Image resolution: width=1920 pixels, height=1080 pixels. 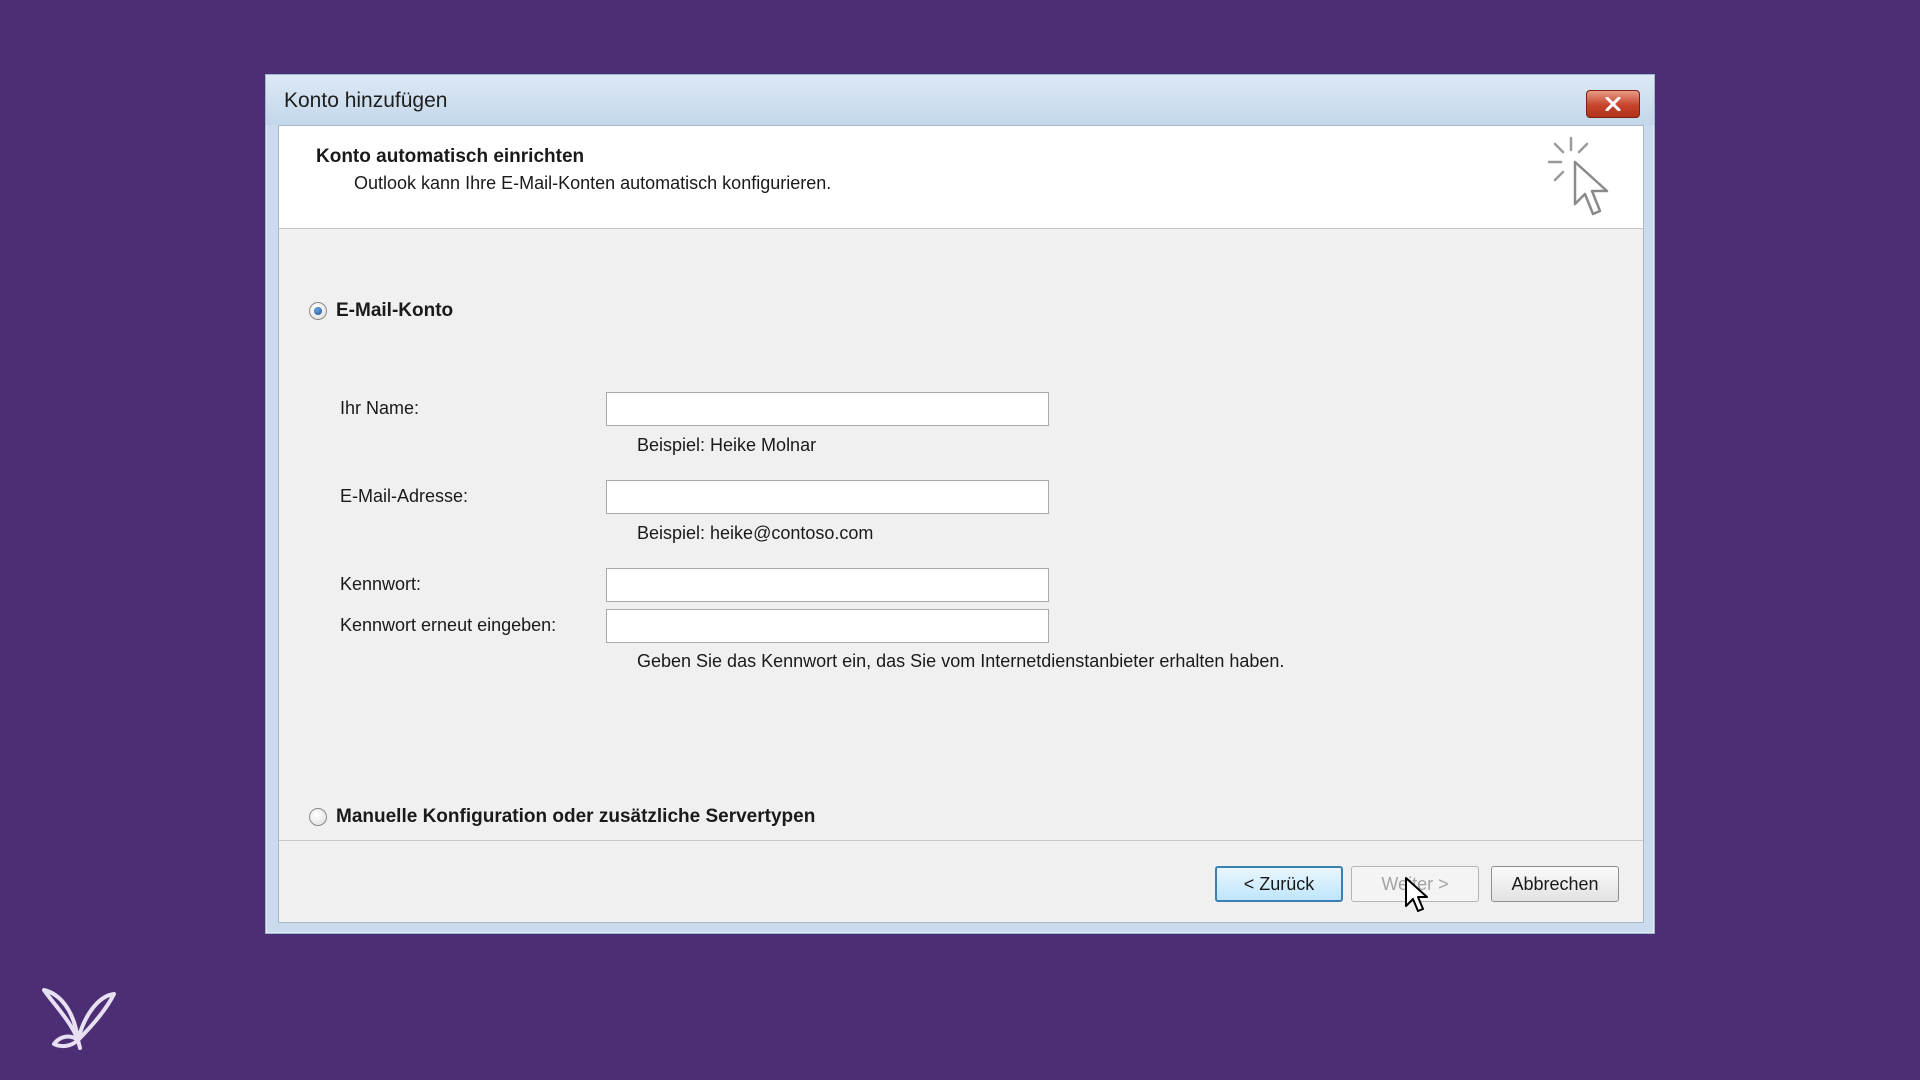 I want to click on close-button, so click(x=1613, y=104).